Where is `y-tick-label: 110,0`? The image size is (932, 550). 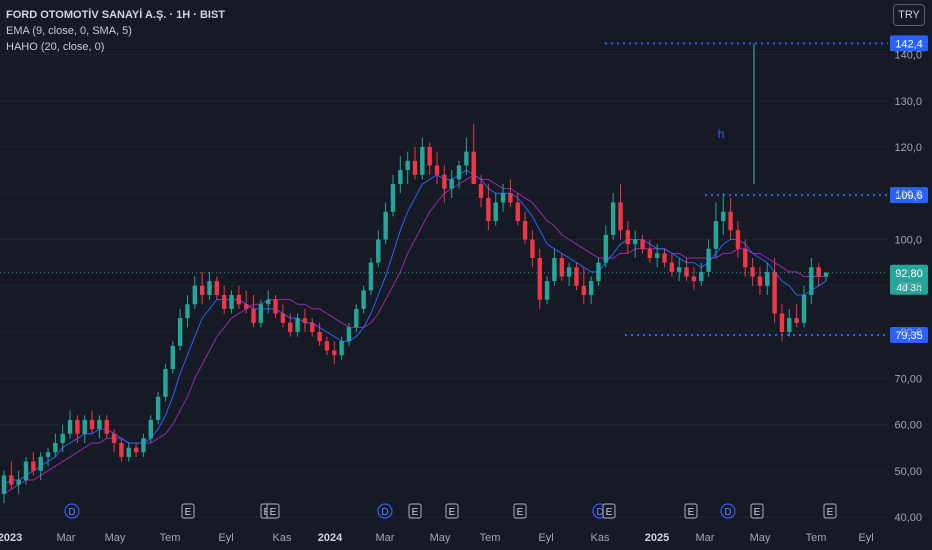 y-tick-label: 110,0 is located at coordinates (908, 194).